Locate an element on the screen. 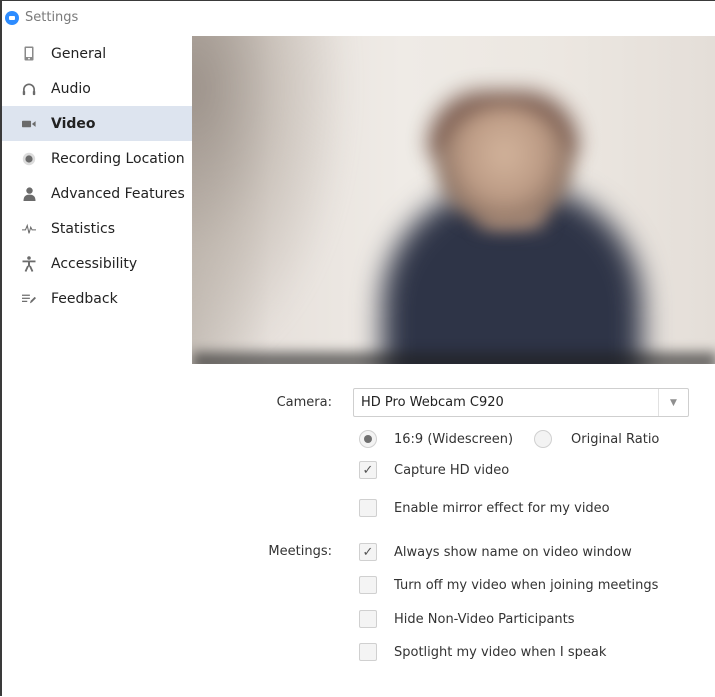  turn-off-video-option: Turn off my video when joining meetings is located at coordinates (508, 585).